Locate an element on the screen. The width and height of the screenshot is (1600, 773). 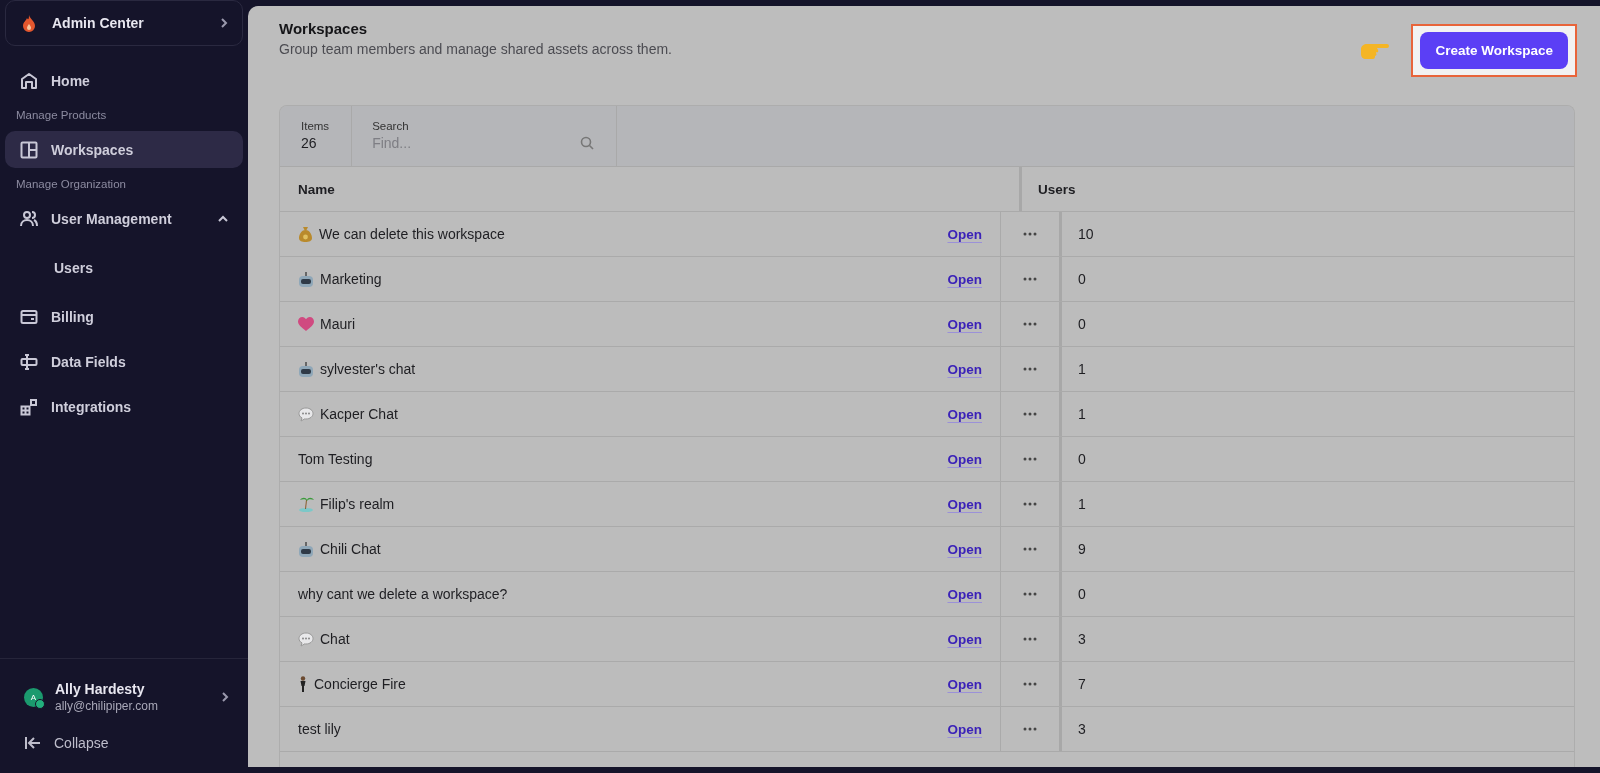
table-cell-text: test lily is located at coordinates (319, 729).